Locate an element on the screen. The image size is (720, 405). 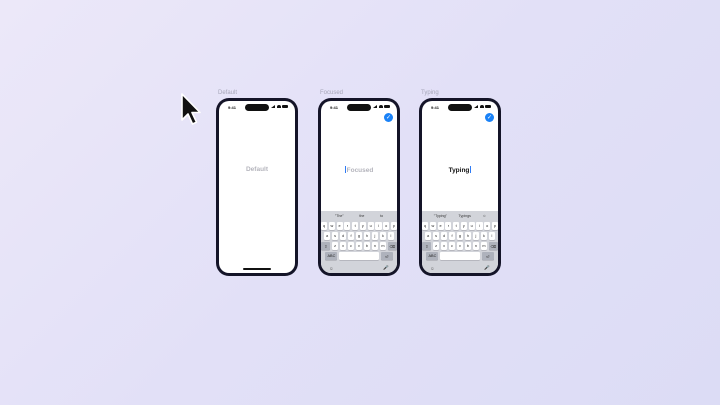
frame-label-focused: Focused is located at coordinates (332, 93).